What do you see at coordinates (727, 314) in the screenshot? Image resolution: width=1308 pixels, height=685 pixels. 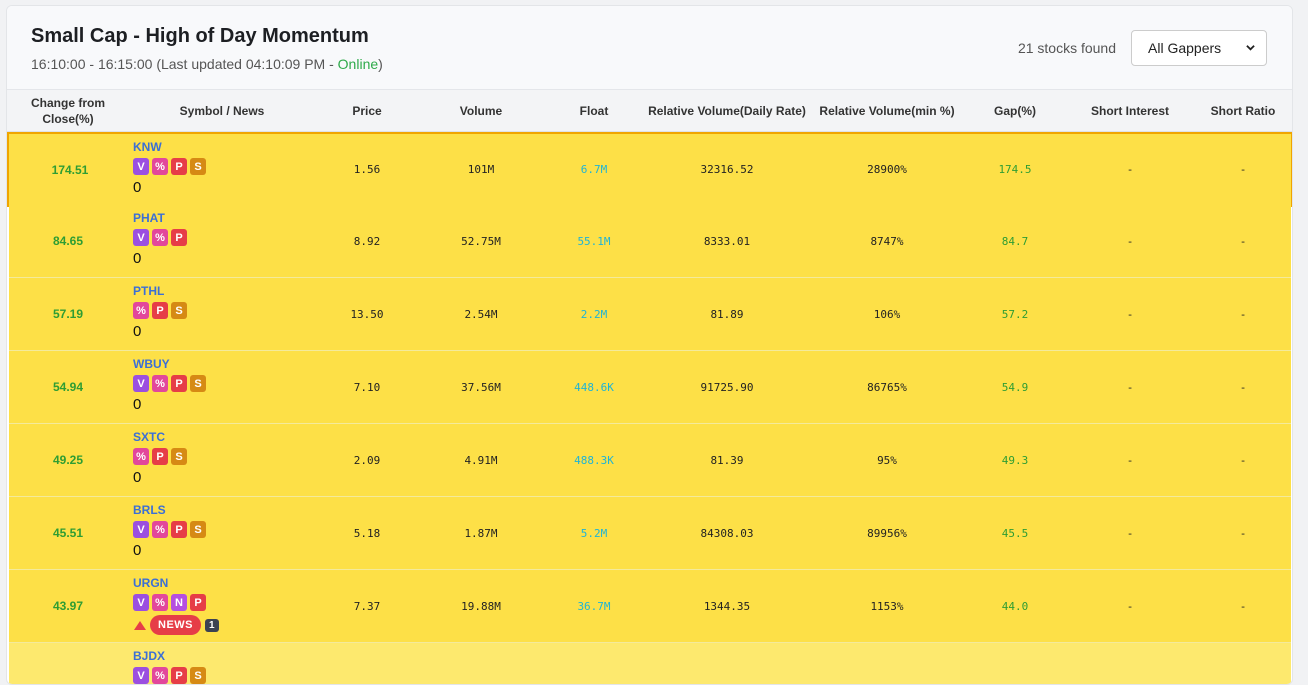 I see `rel-volume-daily-cell: 81.89` at bounding box center [727, 314].